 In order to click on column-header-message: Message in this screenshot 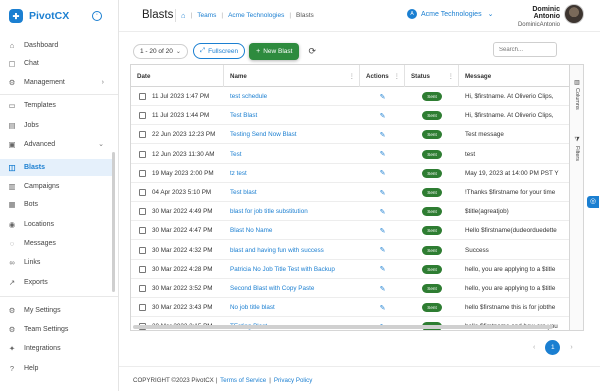, I will do `click(514, 76)`.